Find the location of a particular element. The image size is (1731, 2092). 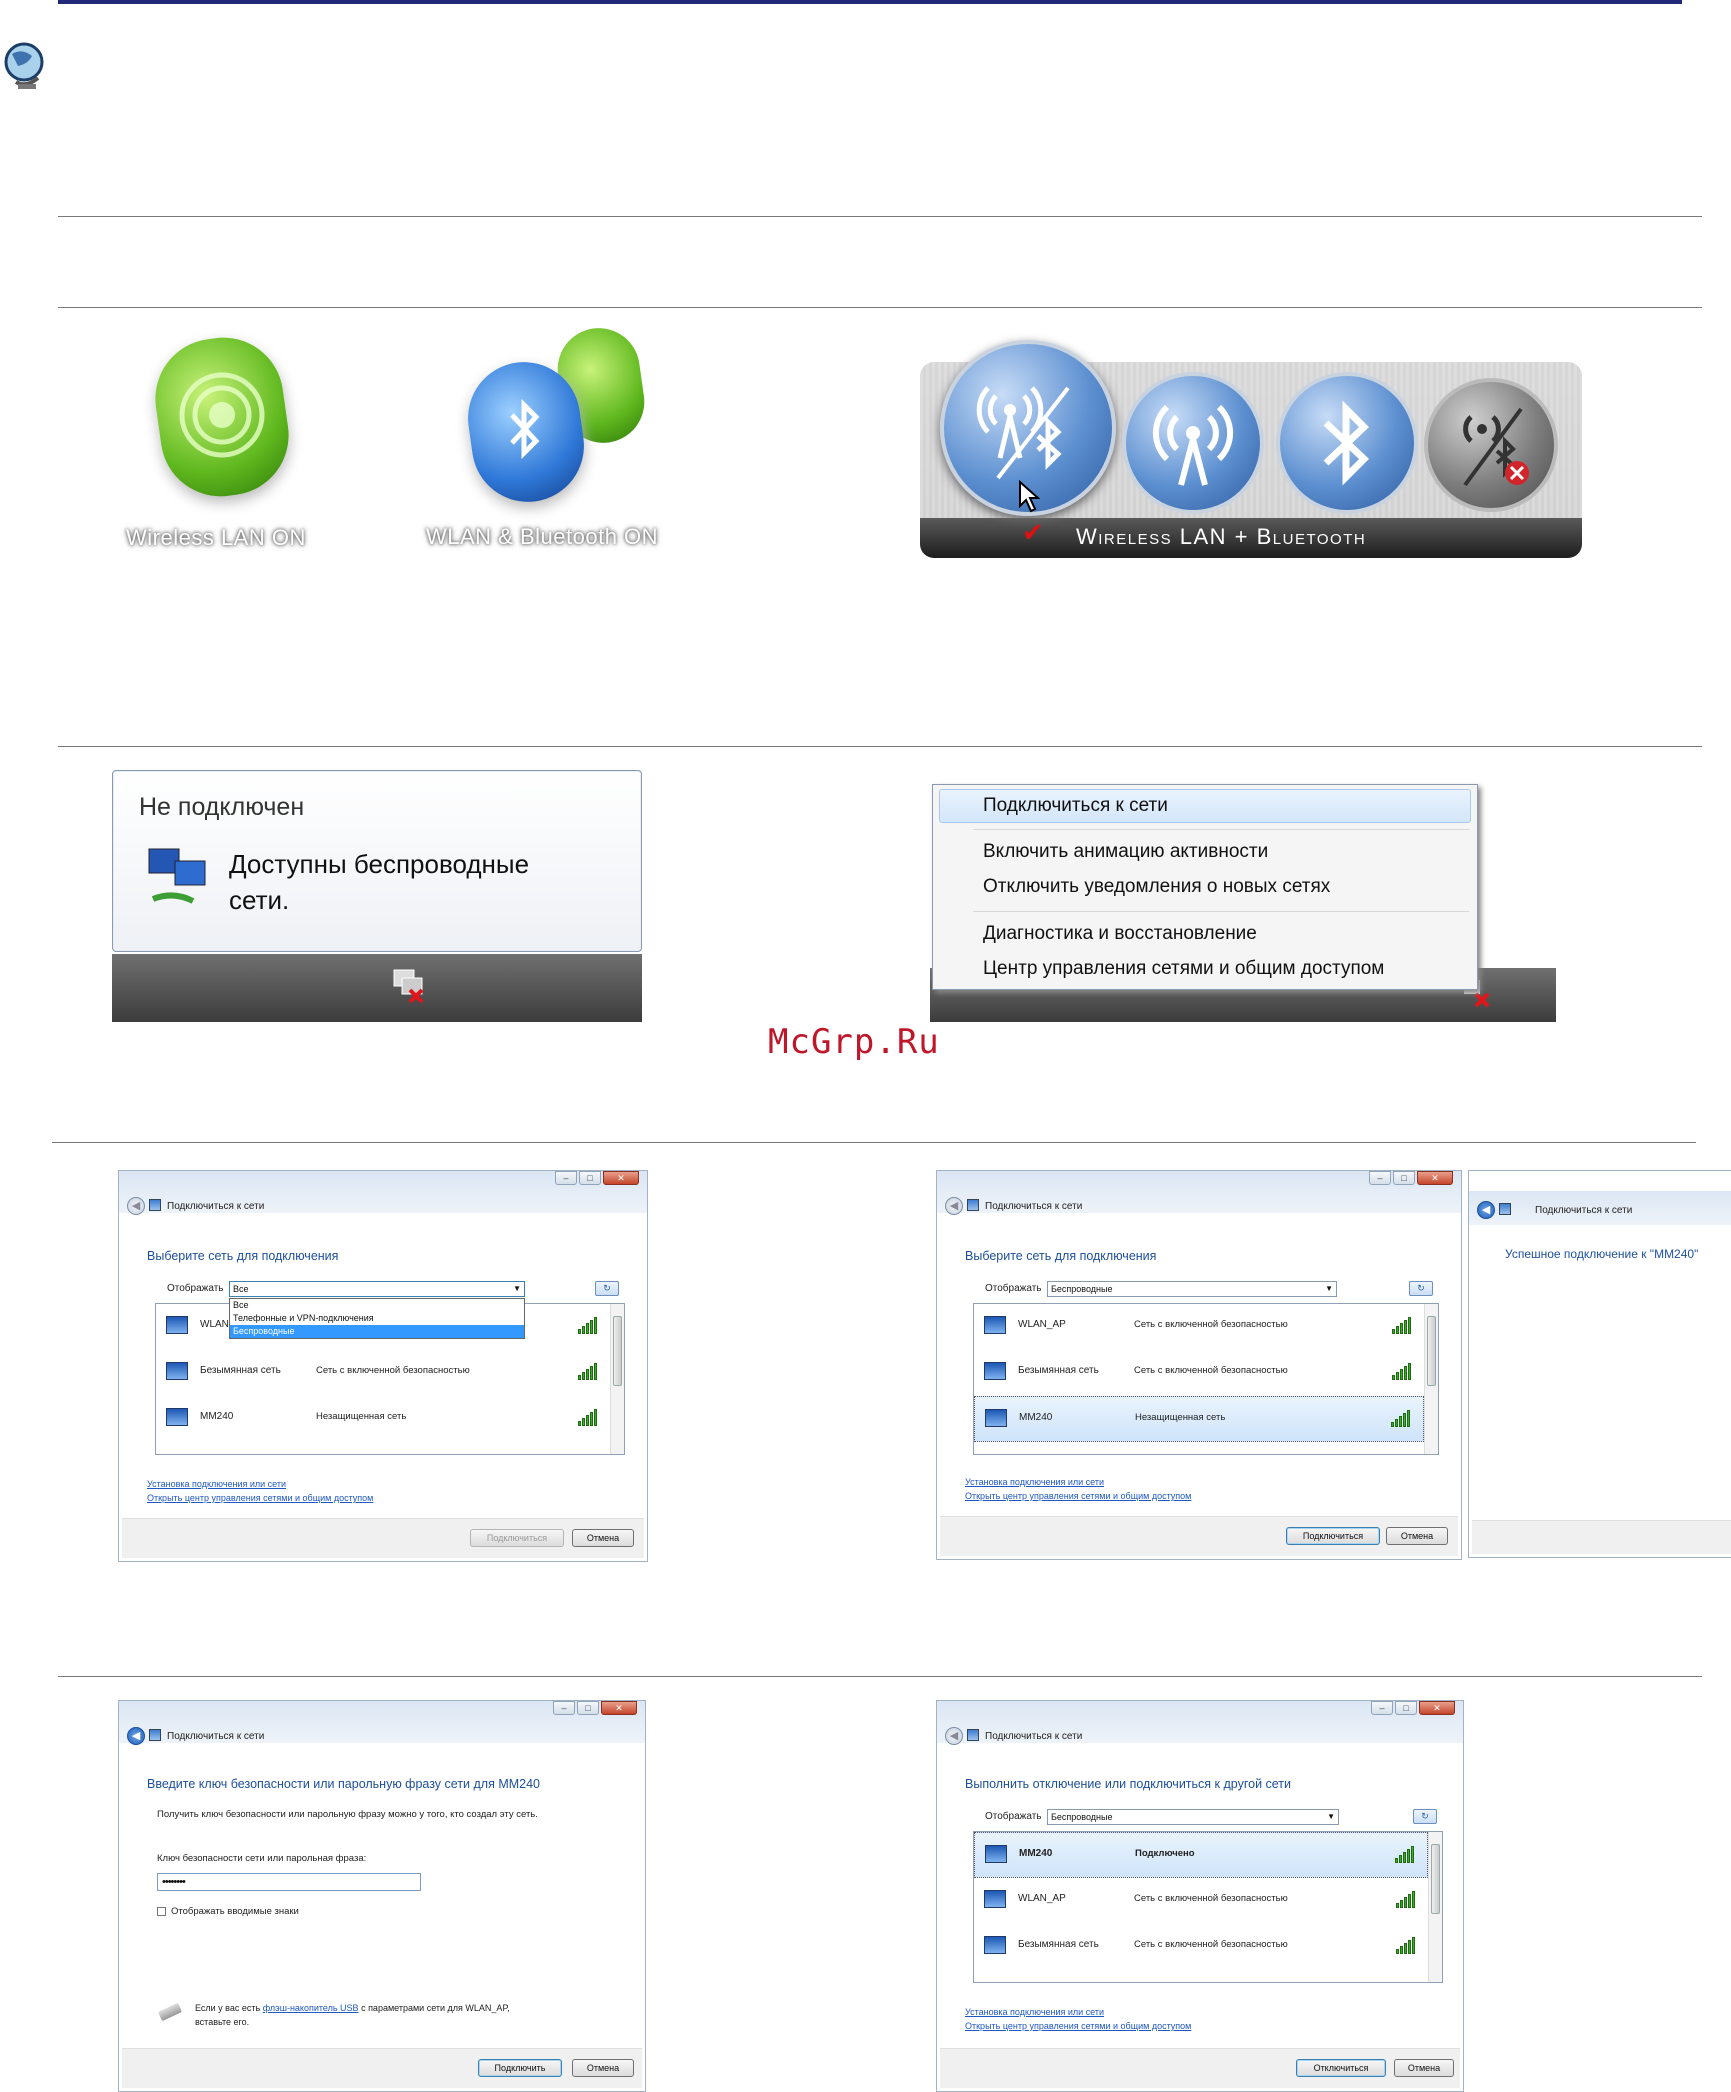

option-vpn: Телефонные и VPN-подключения is located at coordinates (377, 1318).